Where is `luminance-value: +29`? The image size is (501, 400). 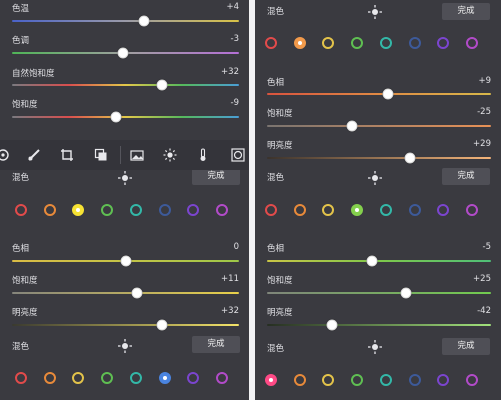
luminance-value: +29 is located at coordinates (482, 144).